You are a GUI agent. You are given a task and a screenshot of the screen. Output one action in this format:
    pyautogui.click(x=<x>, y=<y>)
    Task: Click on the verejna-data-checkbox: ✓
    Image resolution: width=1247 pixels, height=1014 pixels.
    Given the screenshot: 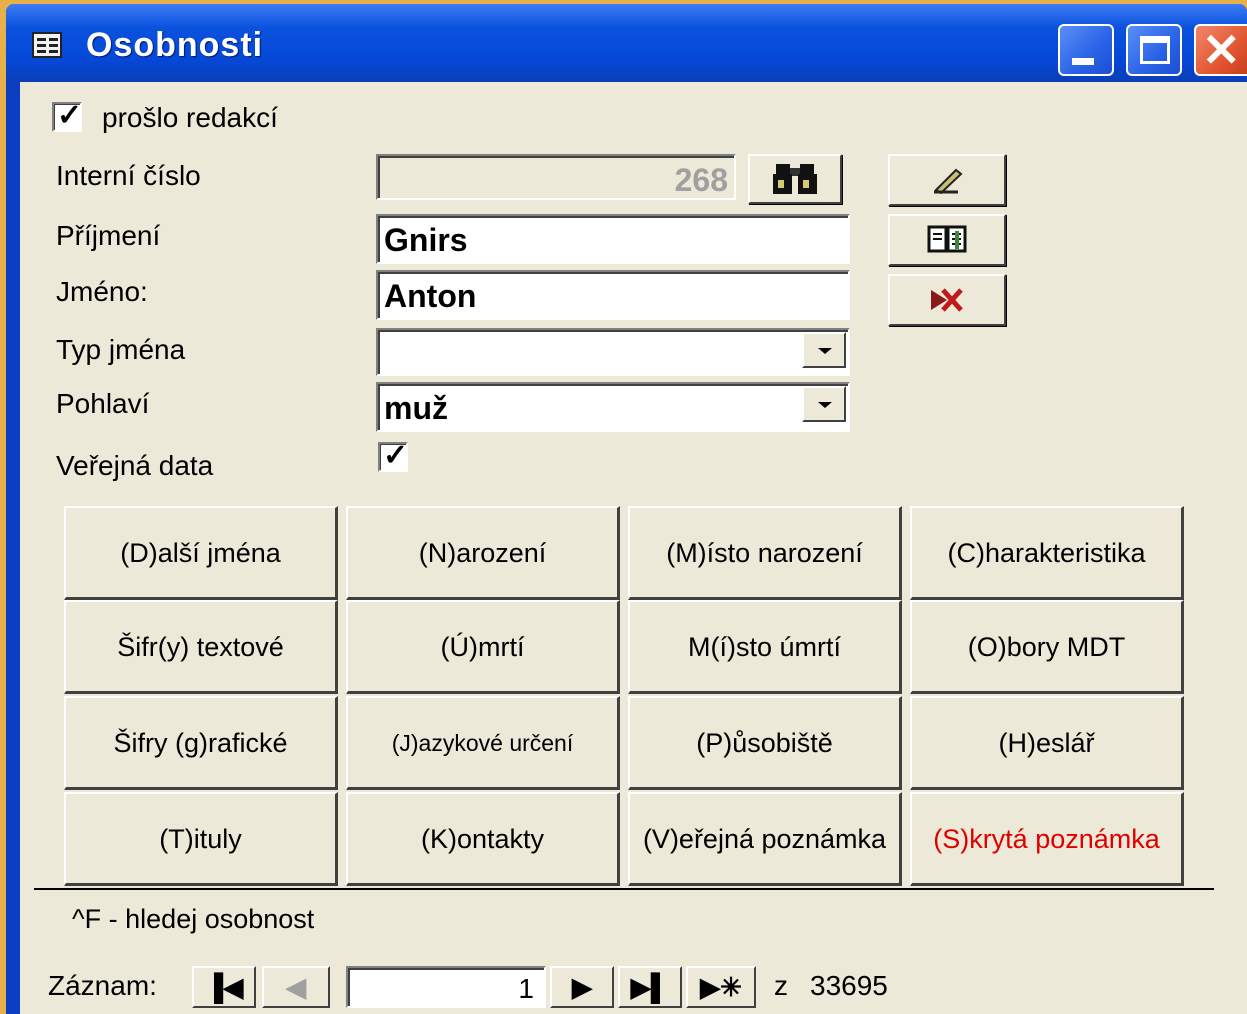 What is the action you would take?
    pyautogui.click(x=393, y=455)
    